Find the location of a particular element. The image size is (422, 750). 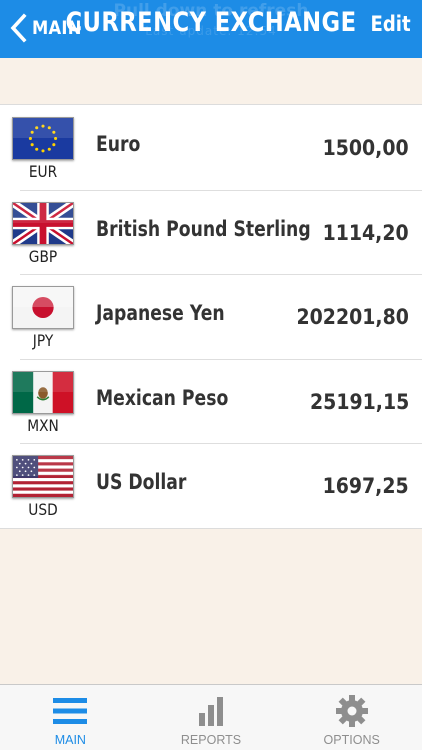

currency-row-mxn: MXN Mexican Peso 25191,15 is located at coordinates (211, 401).